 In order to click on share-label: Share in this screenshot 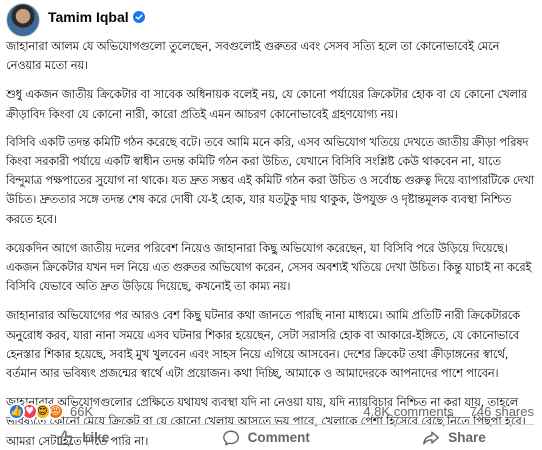, I will do `click(467, 437)`.